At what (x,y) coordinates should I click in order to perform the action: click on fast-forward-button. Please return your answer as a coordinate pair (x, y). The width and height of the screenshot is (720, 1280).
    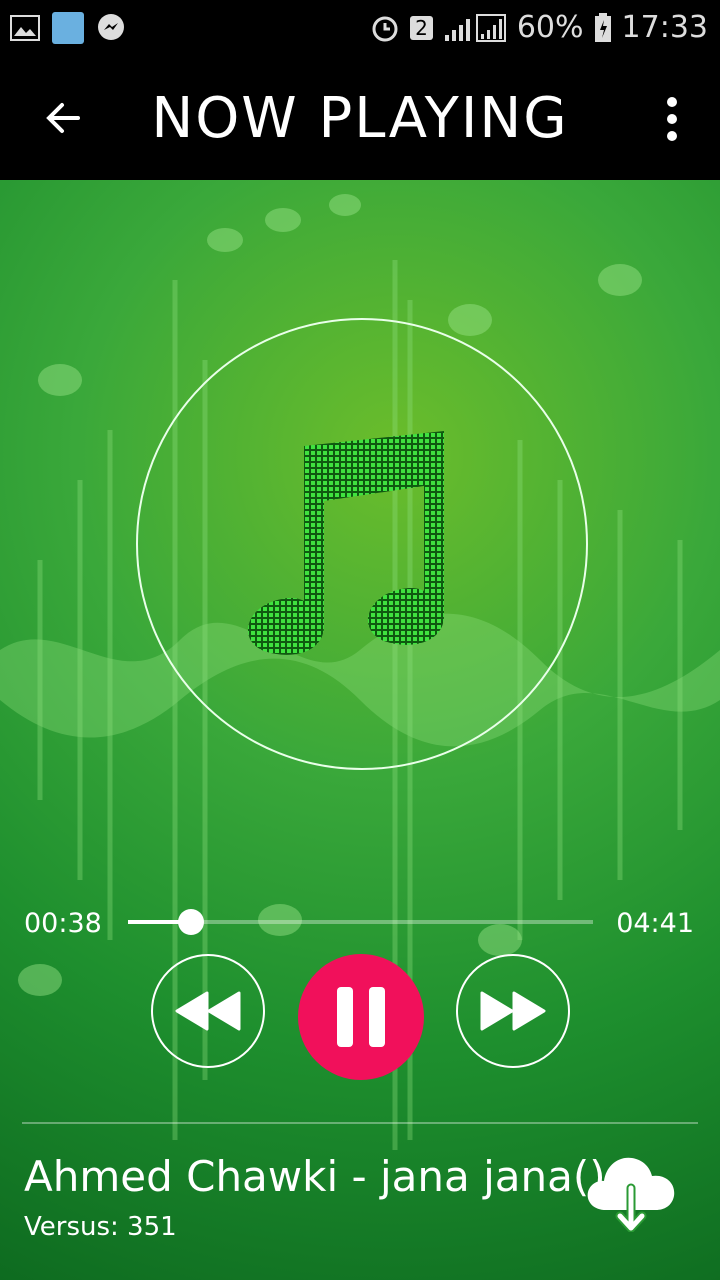
    Looking at the image, I should click on (513, 1011).